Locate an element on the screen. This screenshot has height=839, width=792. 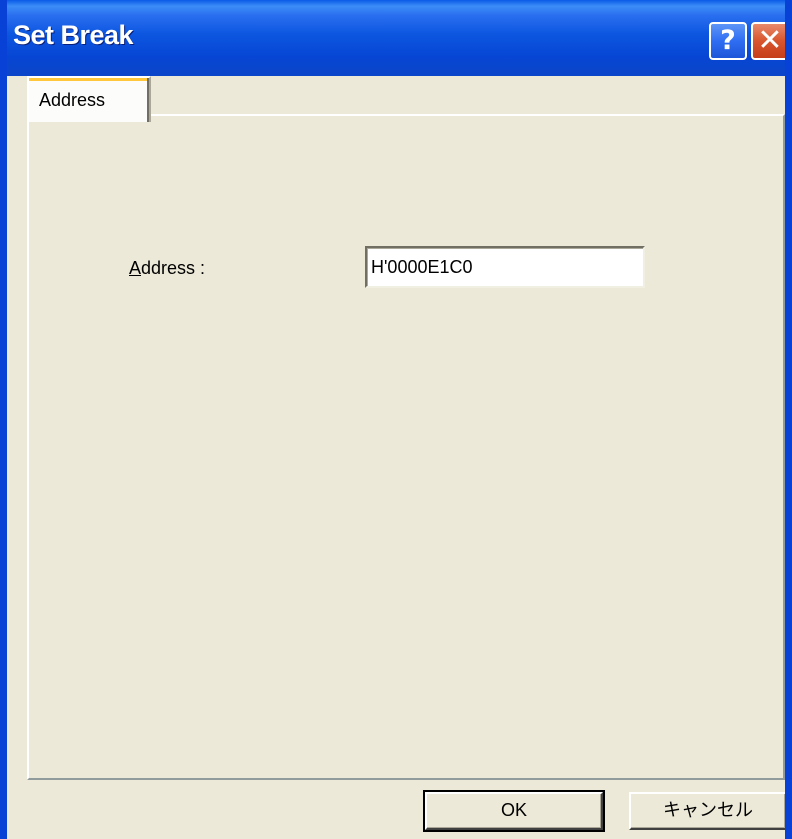
address-input is located at coordinates (505, 267).